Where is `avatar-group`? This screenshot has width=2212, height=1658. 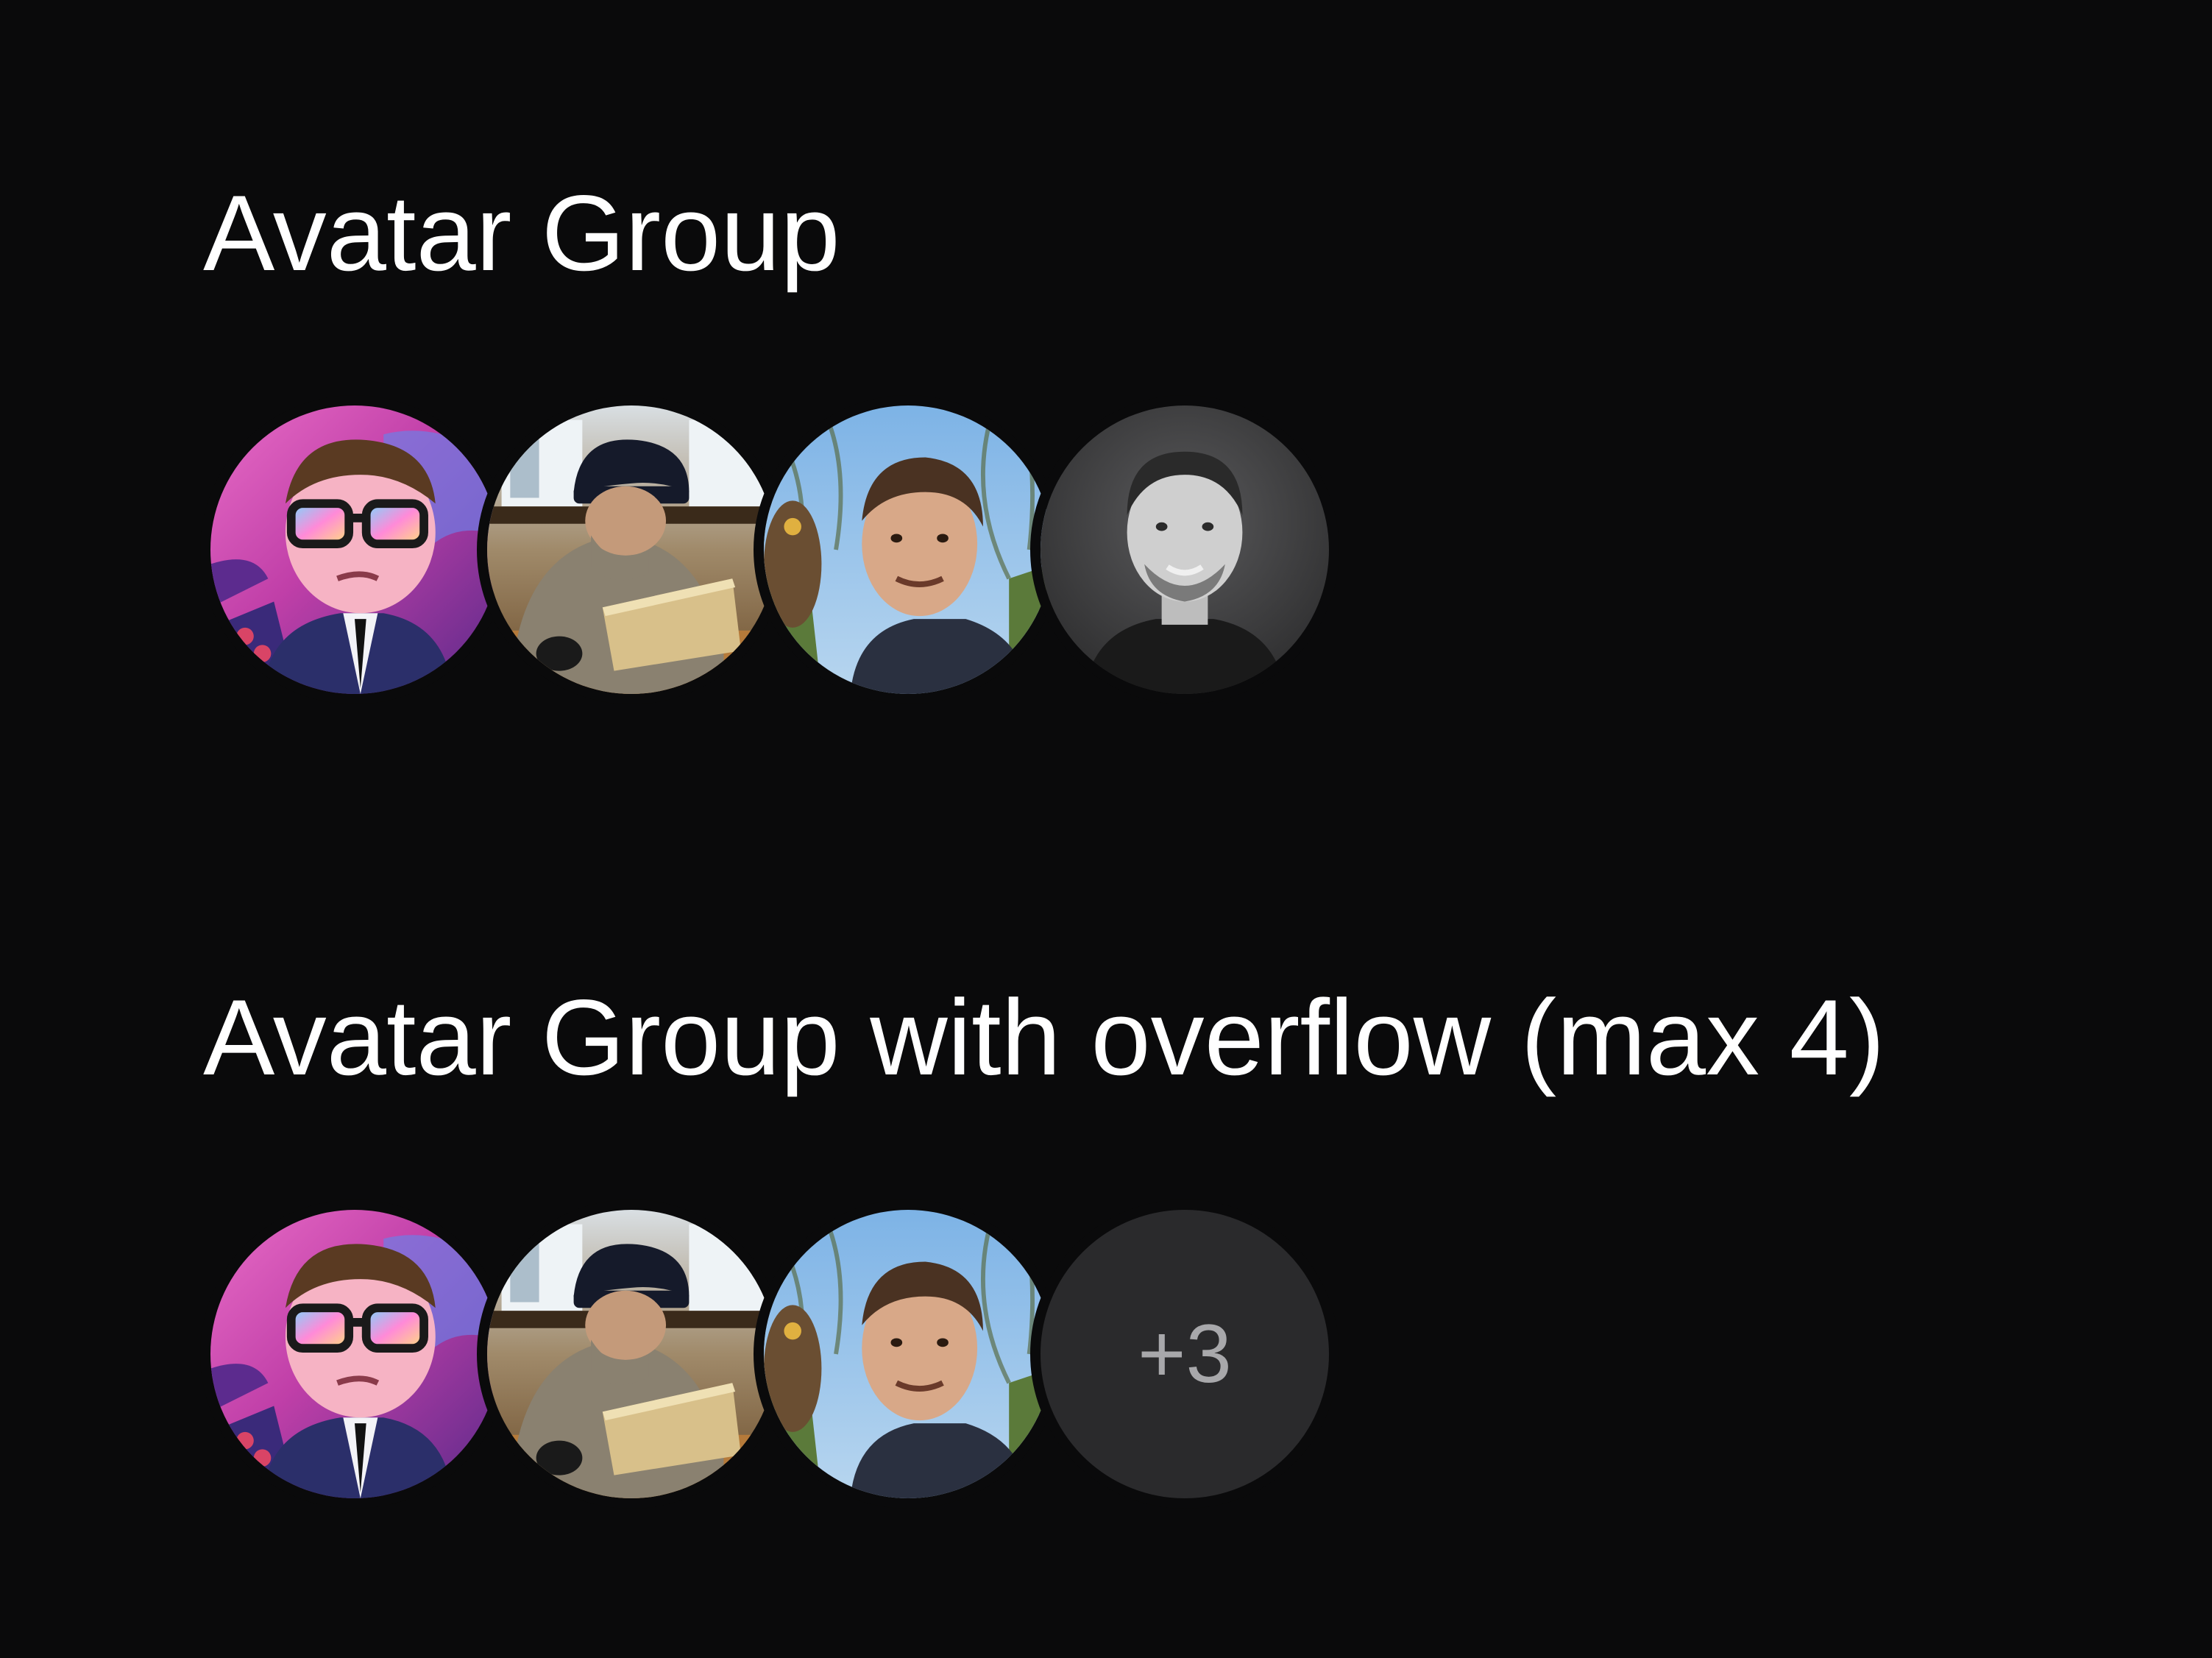
avatar-group is located at coordinates (770, 549).